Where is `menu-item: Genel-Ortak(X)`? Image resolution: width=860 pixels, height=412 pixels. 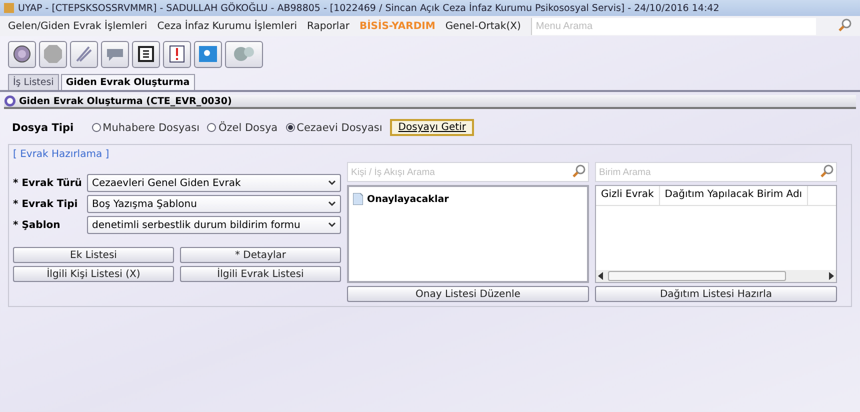 menu-item: Genel-Ortak(X) is located at coordinates (483, 26).